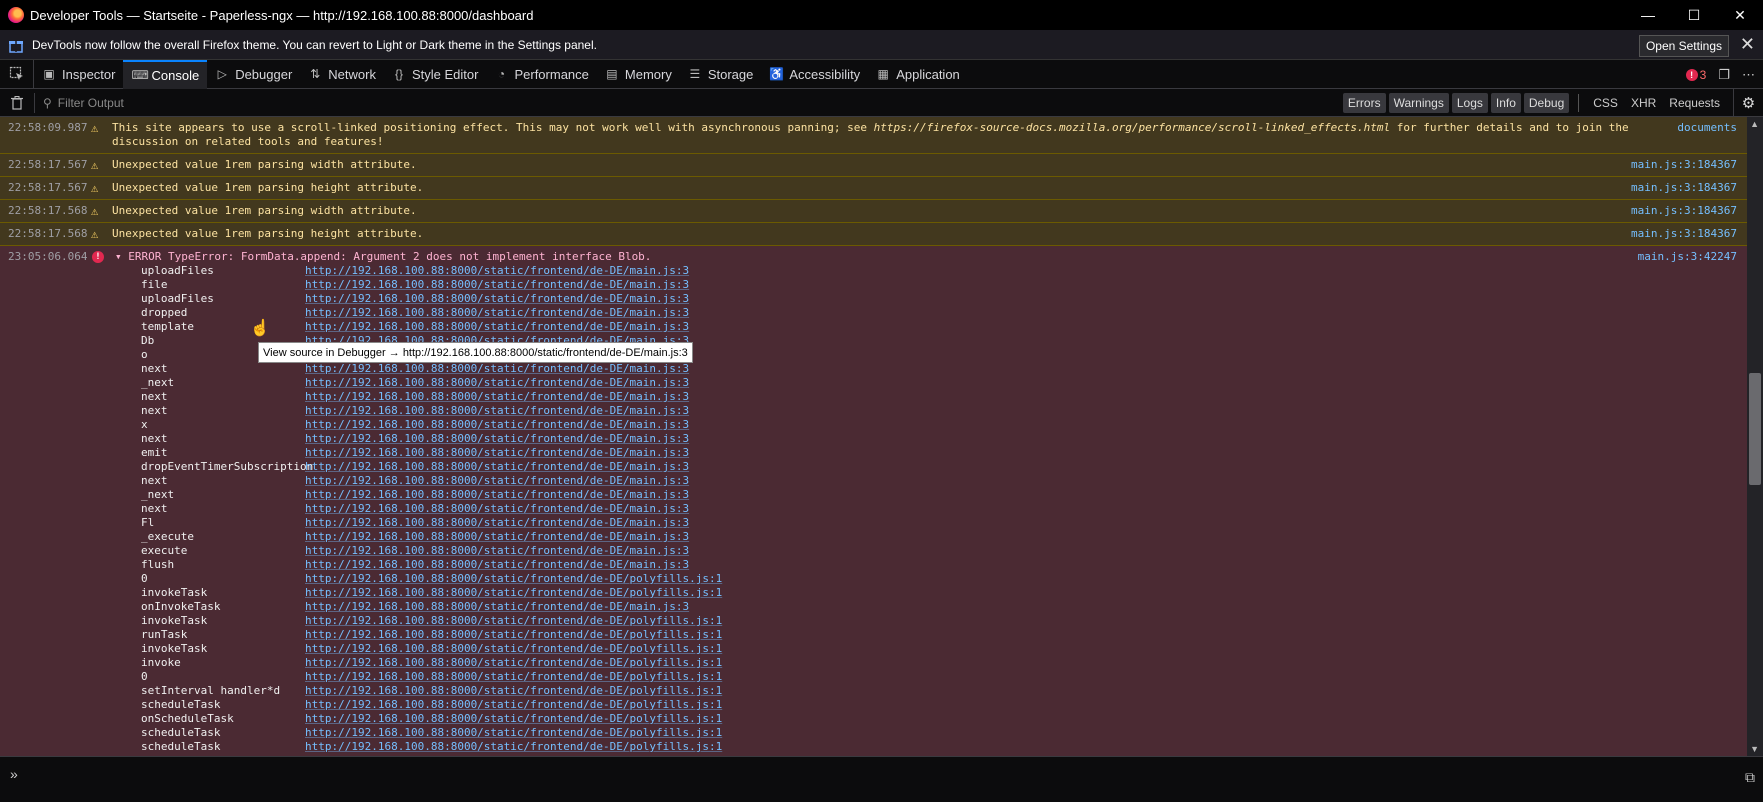 The height and width of the screenshot is (802, 1763). What do you see at coordinates (181, 606) in the screenshot?
I see `stack-frame-function: onInvokeTask` at bounding box center [181, 606].